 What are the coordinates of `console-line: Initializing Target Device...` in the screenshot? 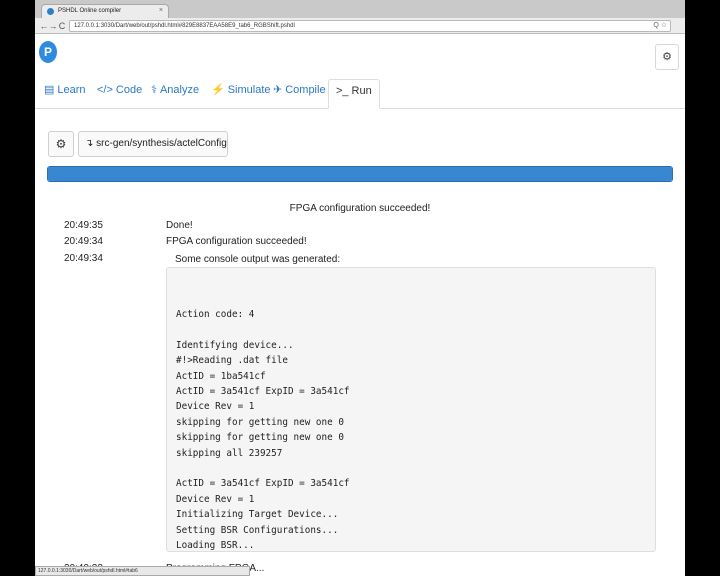 It's located at (257, 515).